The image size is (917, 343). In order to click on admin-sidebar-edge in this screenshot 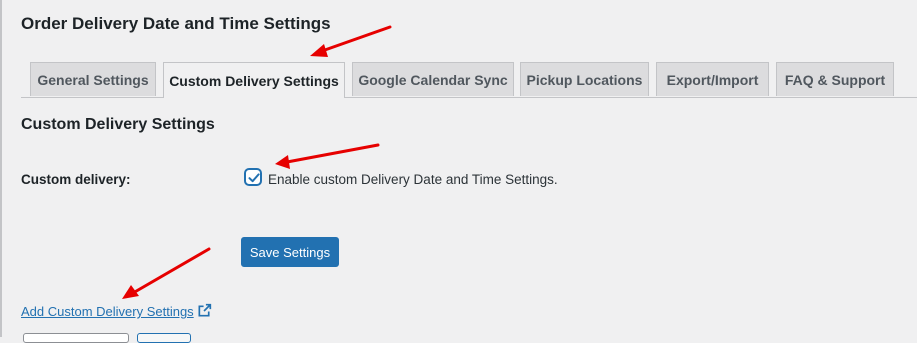, I will do `click(1, 168)`.